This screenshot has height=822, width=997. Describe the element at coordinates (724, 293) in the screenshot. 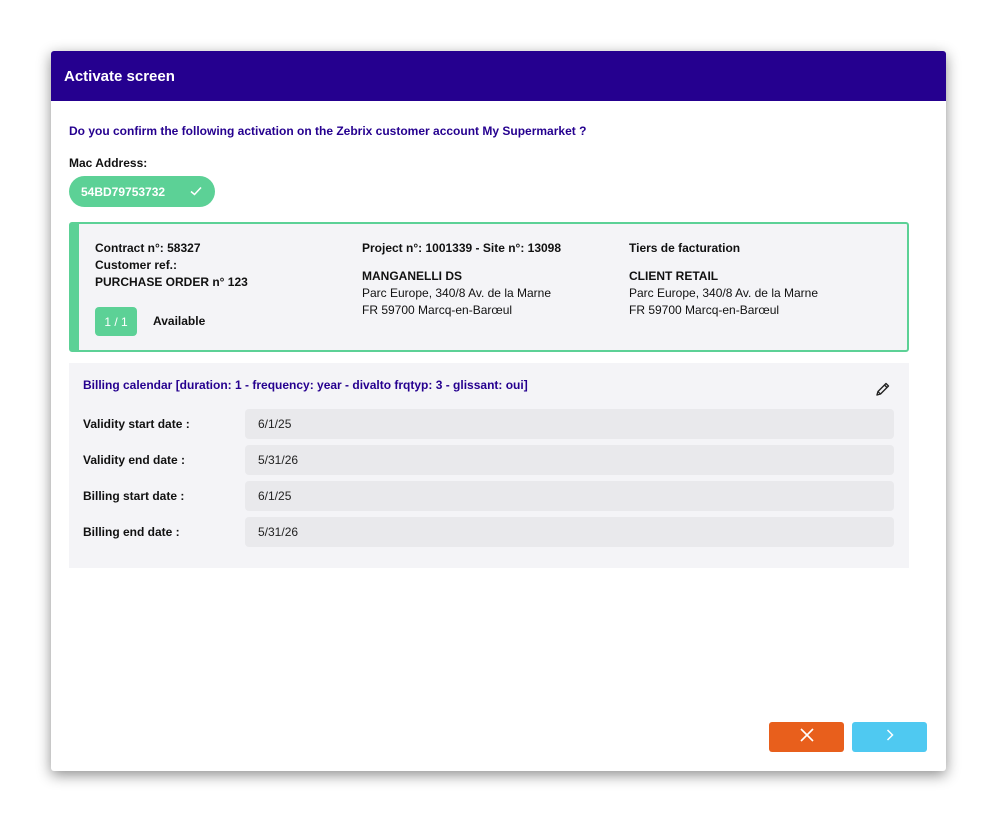

I see `billing-address-line-1: Parc Europe, 340/8 Av. de la Marne` at that location.